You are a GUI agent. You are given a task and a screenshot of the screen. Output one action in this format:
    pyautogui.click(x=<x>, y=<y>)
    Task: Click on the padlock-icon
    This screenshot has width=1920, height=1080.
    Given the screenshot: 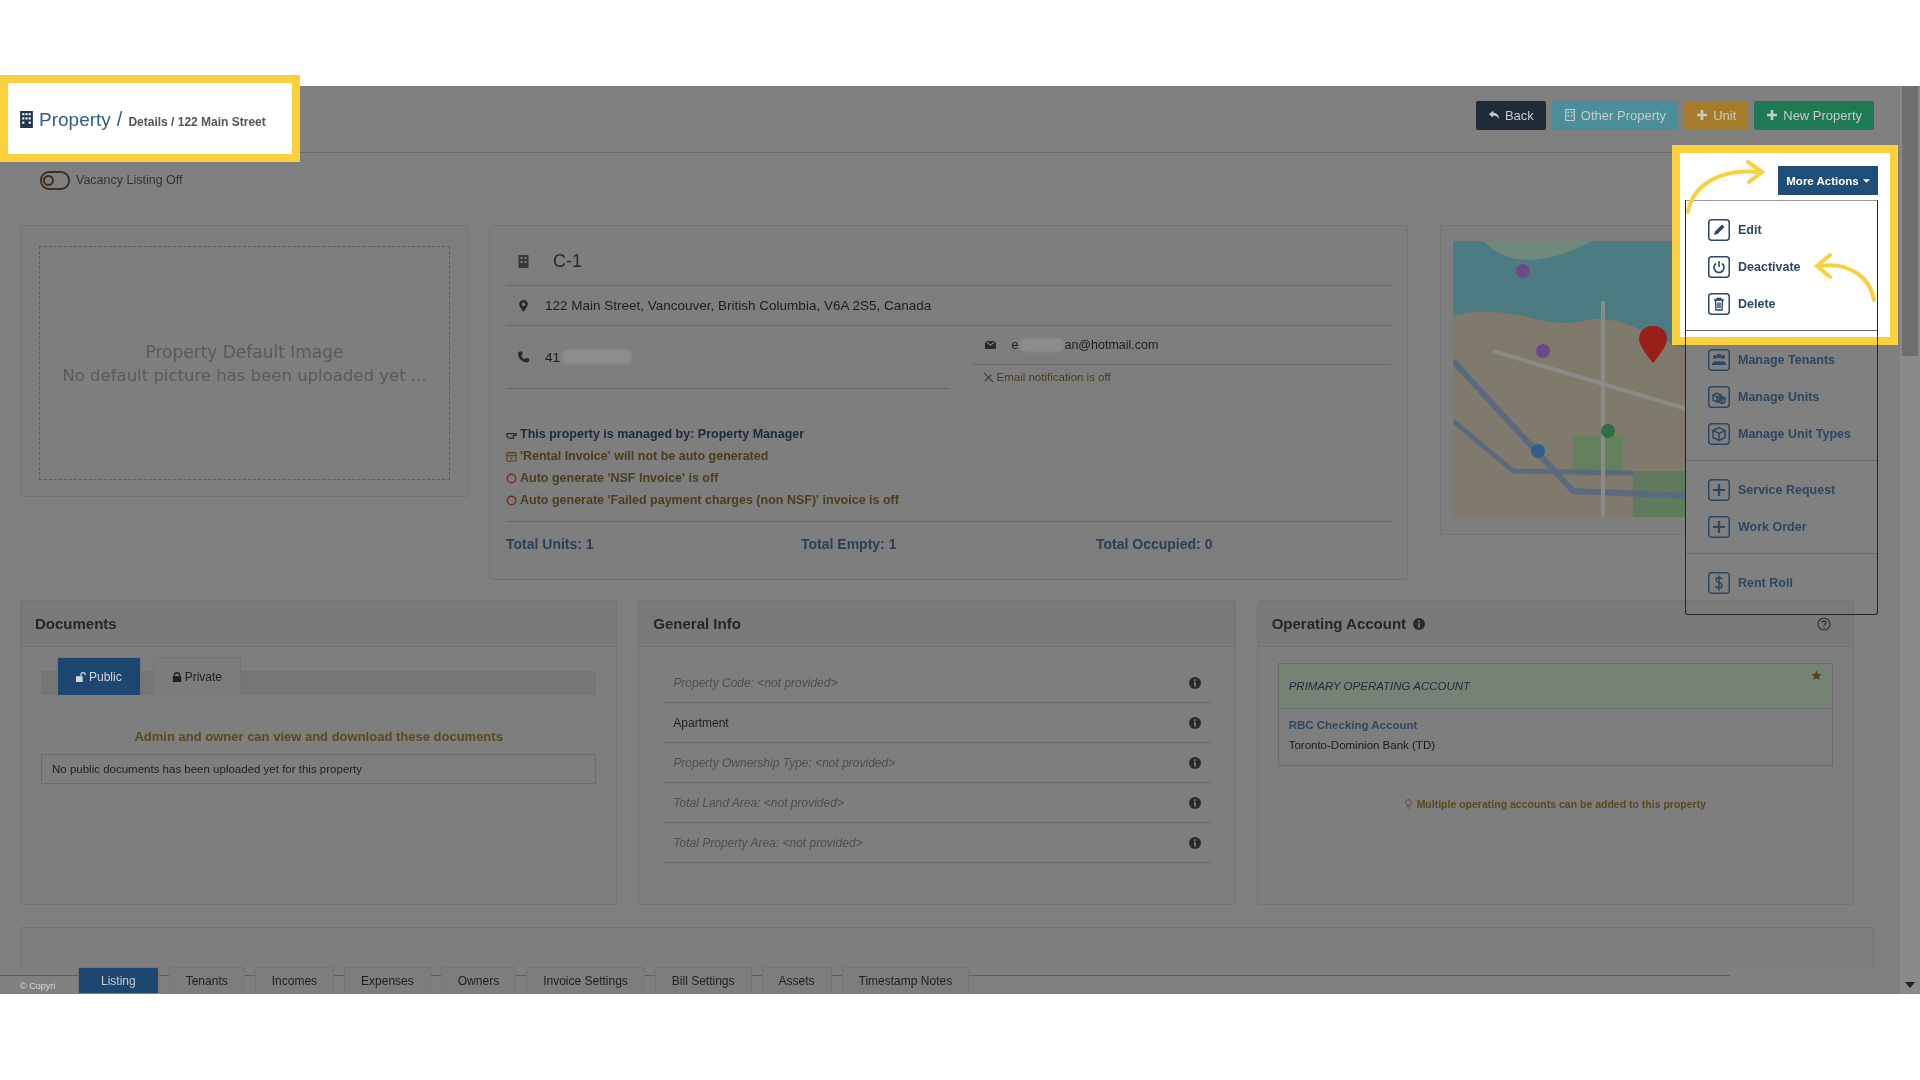 What is the action you would take?
    pyautogui.click(x=176, y=676)
    